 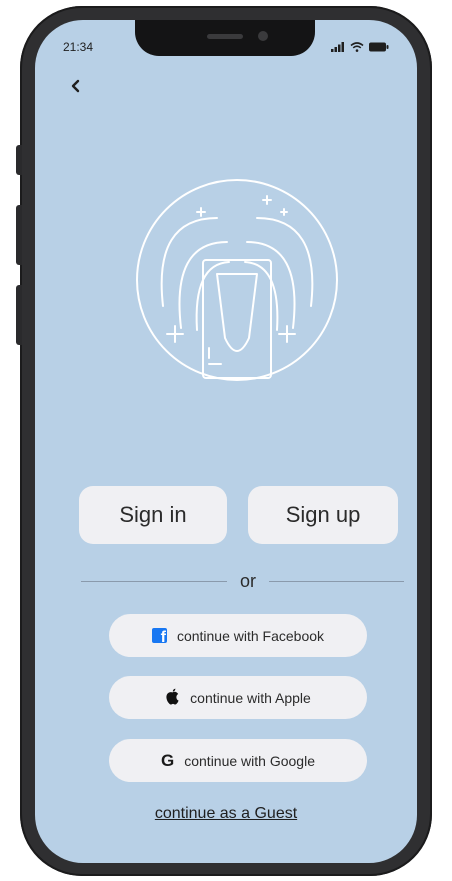 I want to click on continue-as-guest-link: continue as a Guest, so click(x=226, y=814).